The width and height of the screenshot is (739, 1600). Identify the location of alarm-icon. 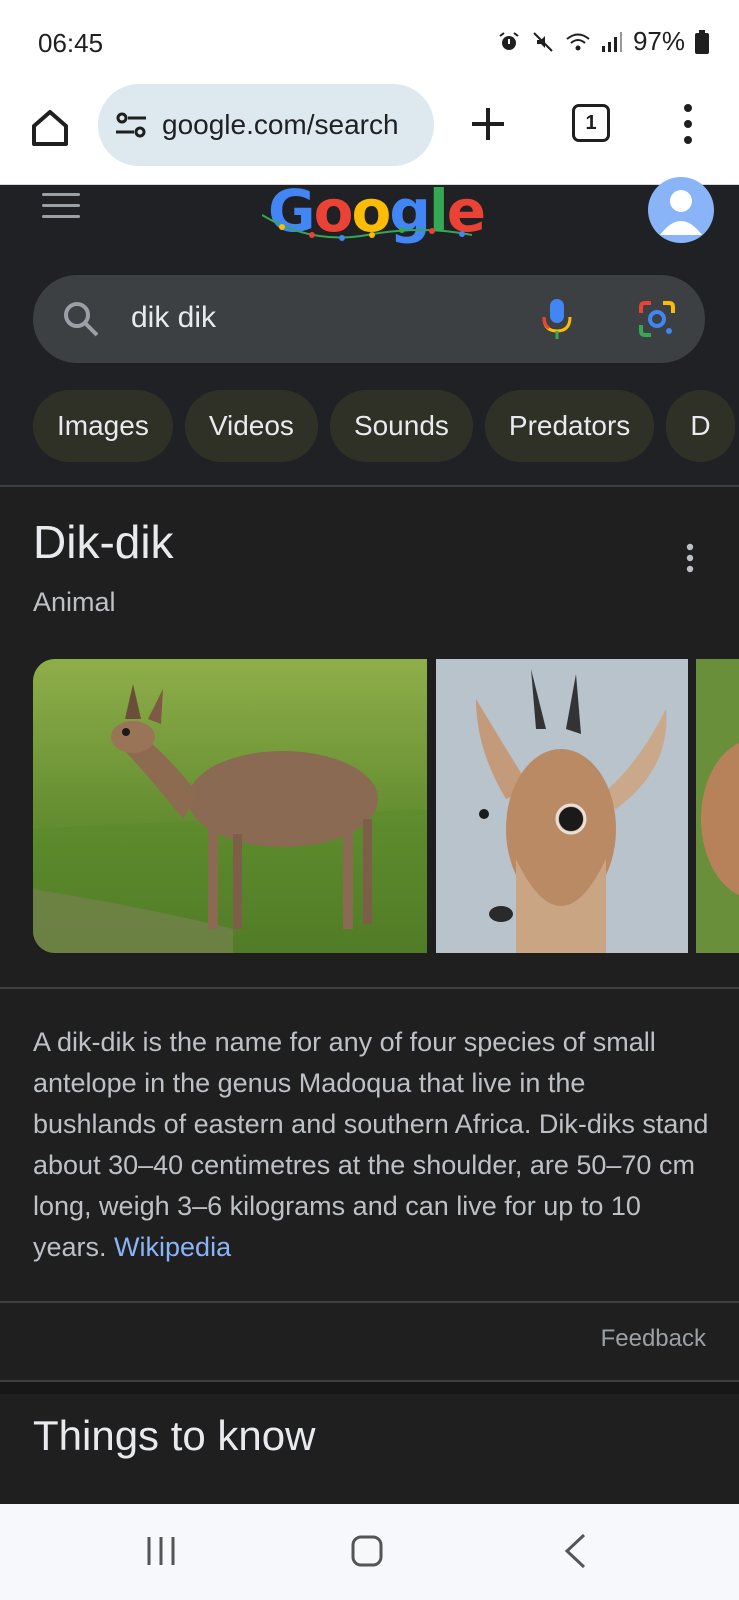
(509, 40).